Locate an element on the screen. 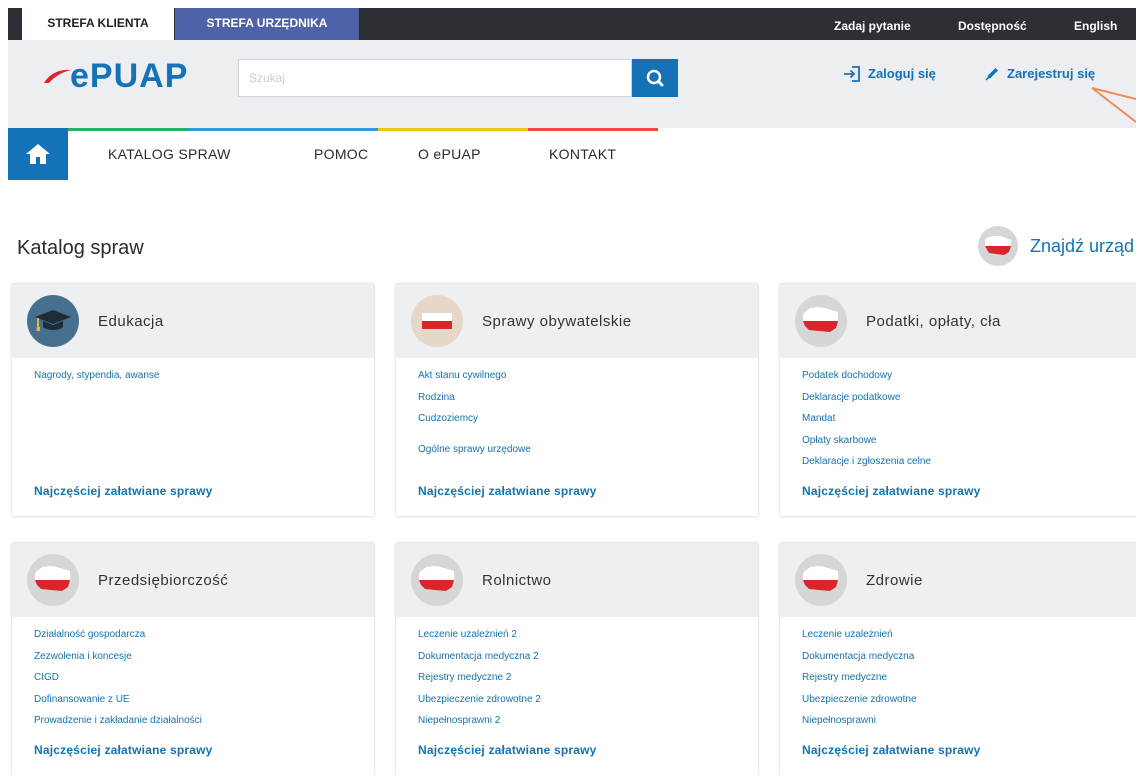 Image resolution: width=1136 pixels, height=775 pixels. nav-item-contact: KONTAKT is located at coordinates (582, 154).